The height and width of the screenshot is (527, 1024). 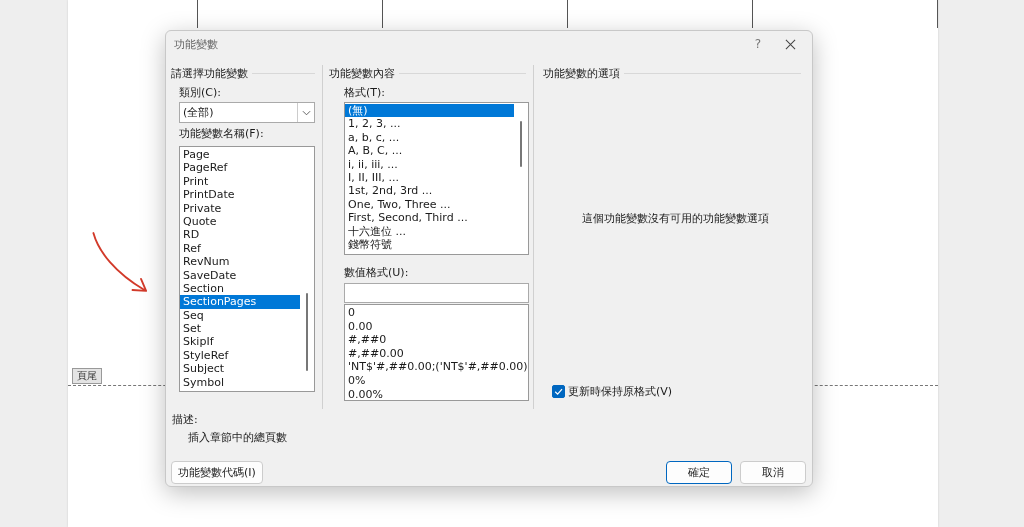 I want to click on list-item: 'NT$'#,##0.00;('NT$'#,##0.00), so click(x=436, y=367).